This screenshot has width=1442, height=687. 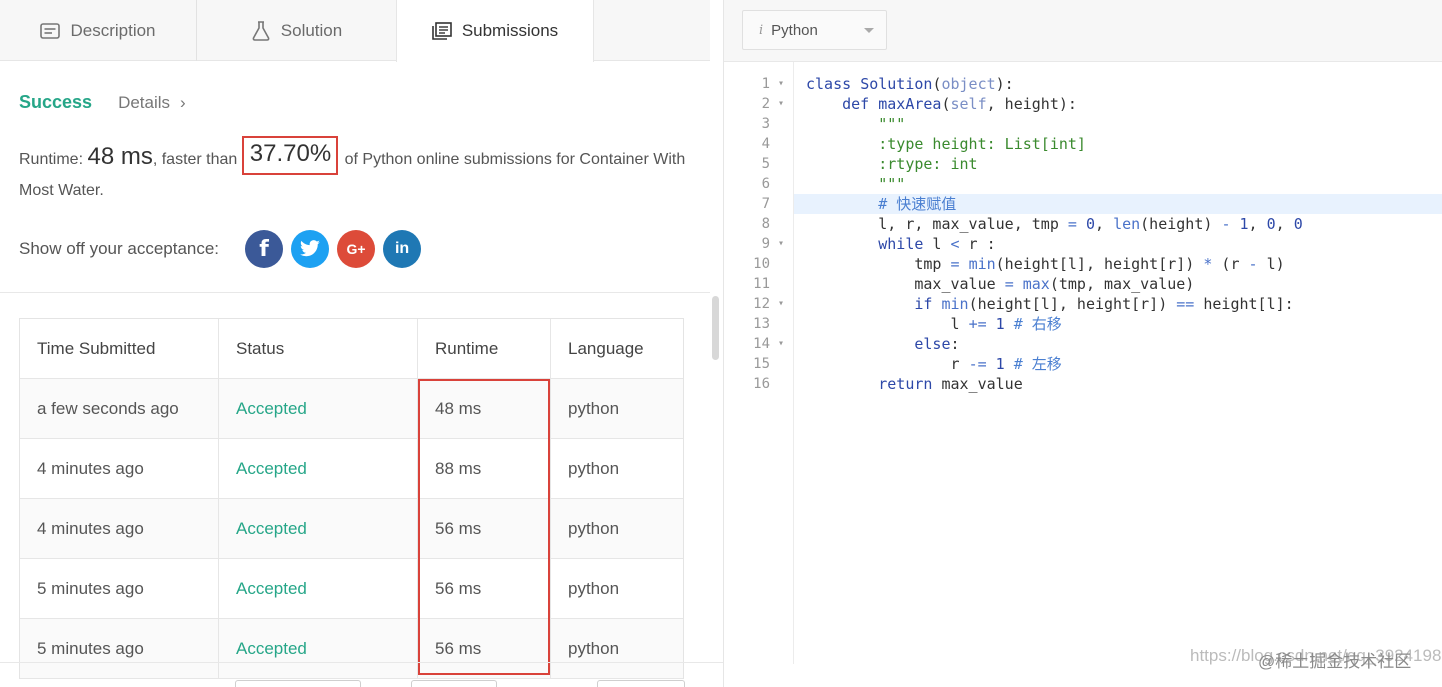 I want to click on google-plus-icon: G+, so click(x=356, y=249).